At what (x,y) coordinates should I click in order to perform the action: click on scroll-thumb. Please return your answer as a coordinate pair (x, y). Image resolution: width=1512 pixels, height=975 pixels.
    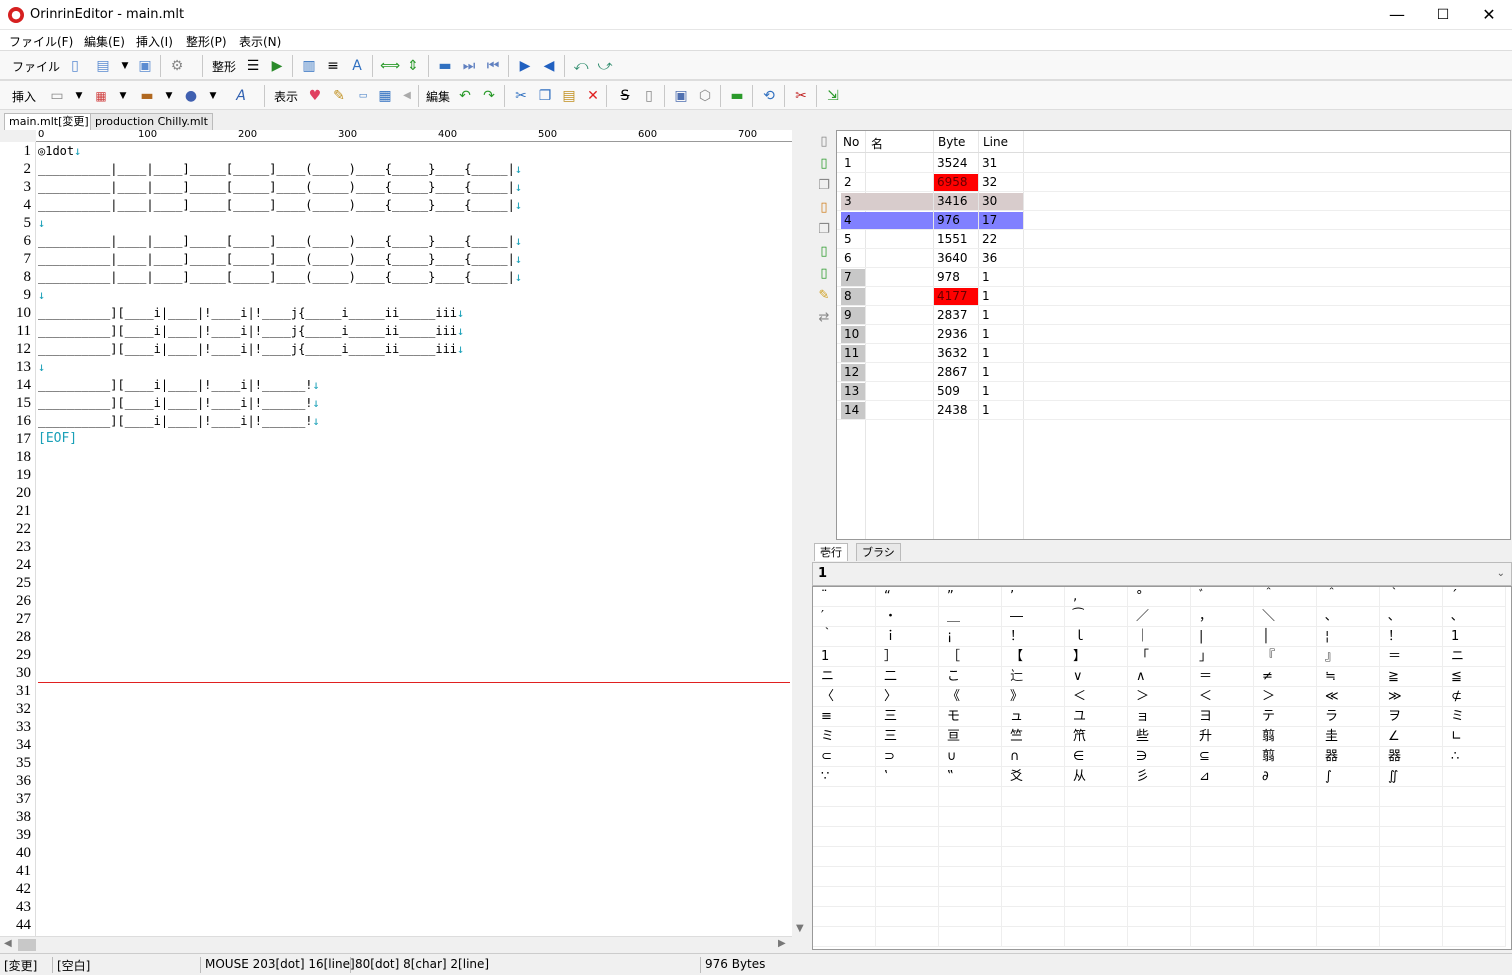
    Looking at the image, I should click on (27, 945).